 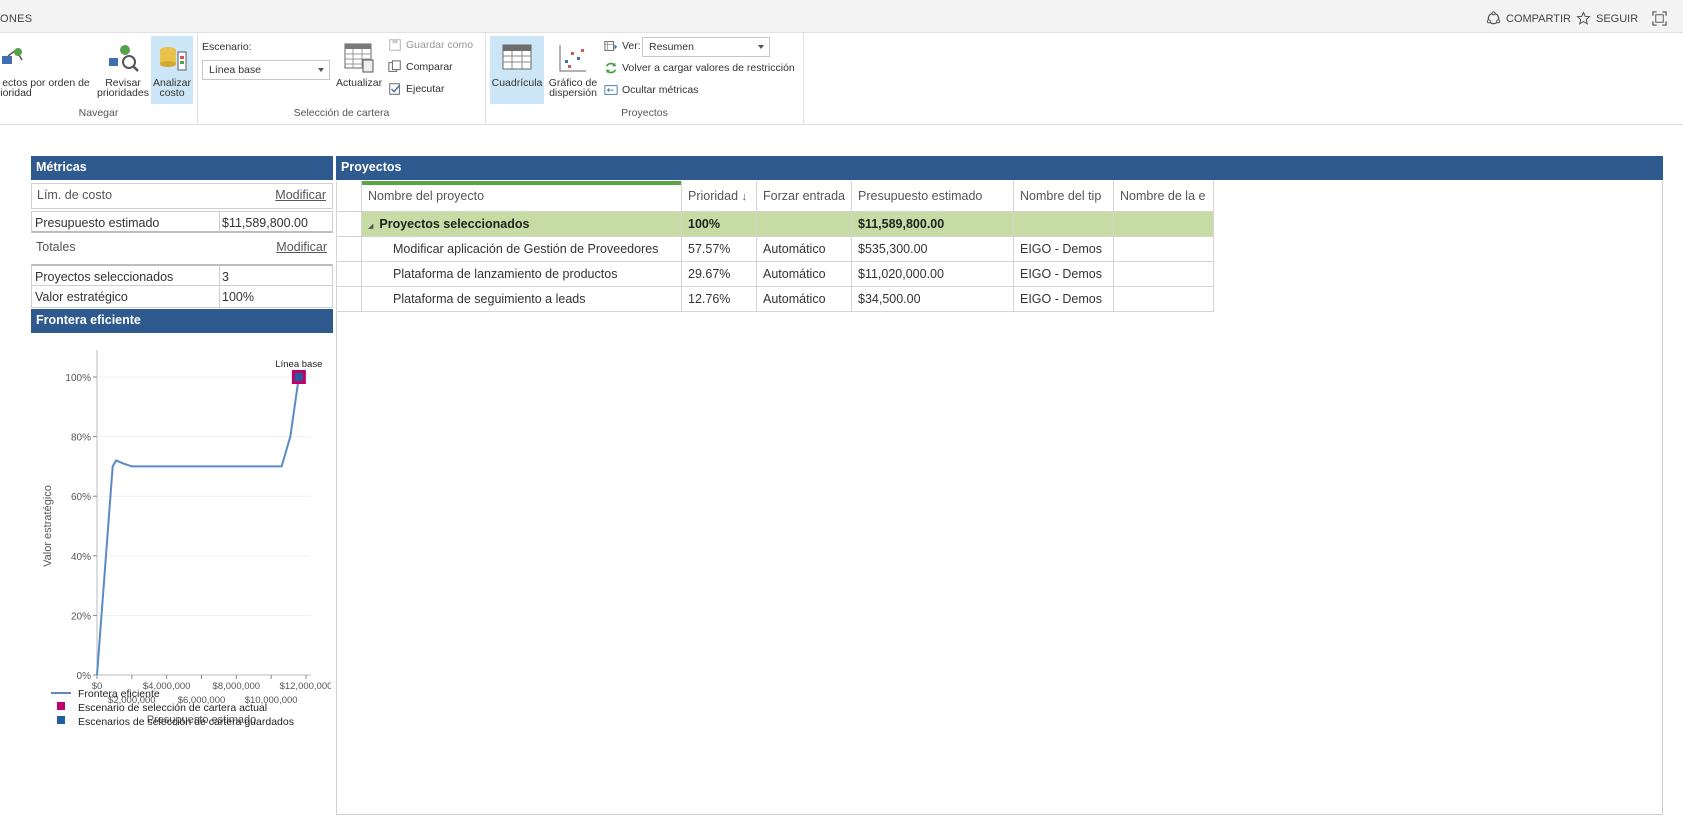 I want to click on selected-projects-value: 3, so click(x=225, y=277).